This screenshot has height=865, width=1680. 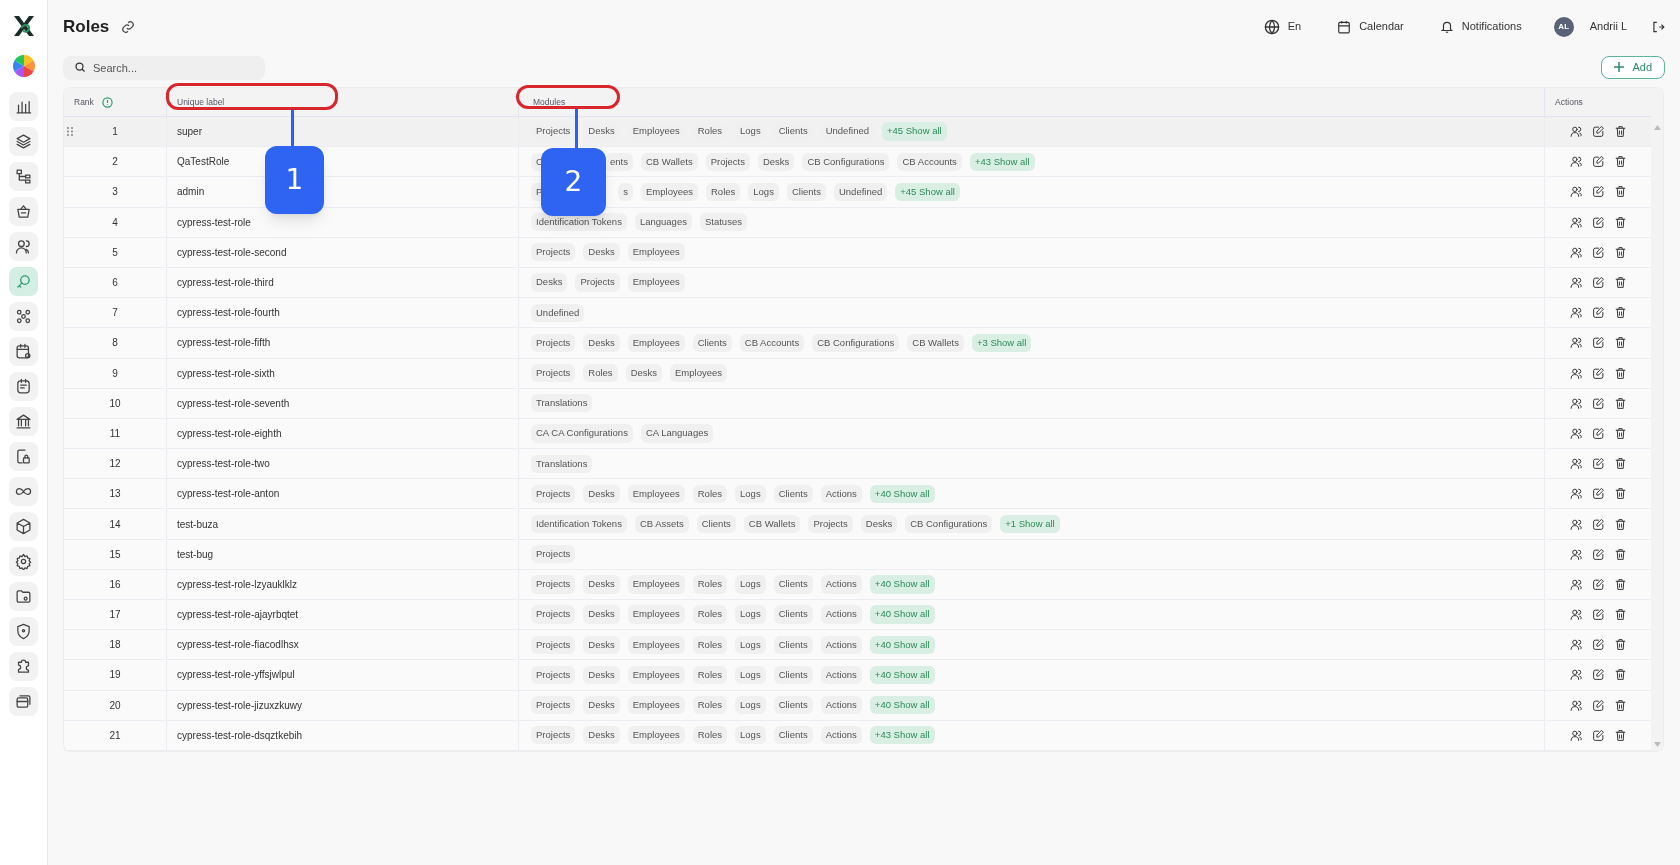 I want to click on calendar-icon, so click(x=1344, y=26).